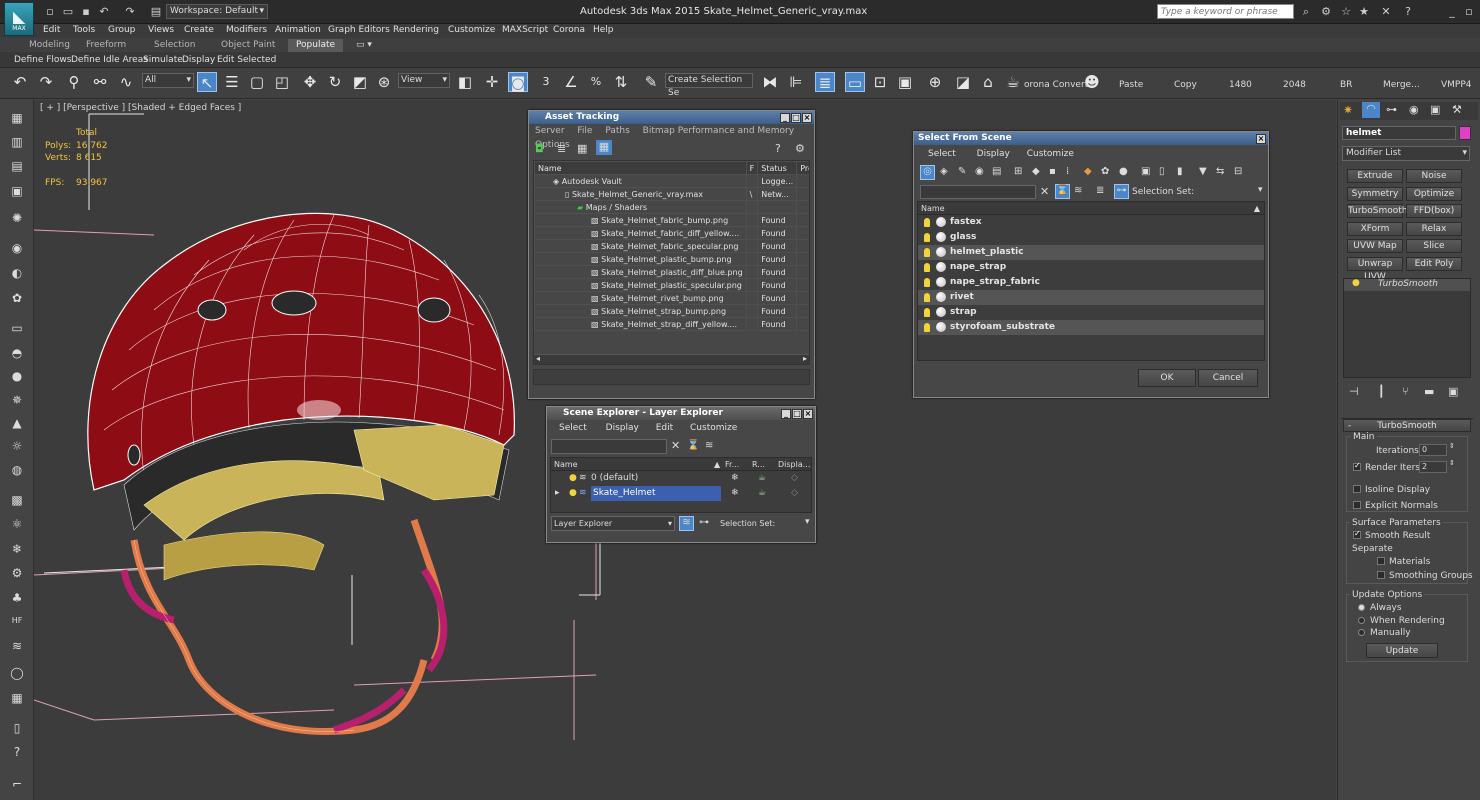 This screenshot has width=1480, height=800. What do you see at coordinates (671, 298) in the screenshot?
I see `table-row: ▧ Skate_Helmet_rivet_bump.png Found` at bounding box center [671, 298].